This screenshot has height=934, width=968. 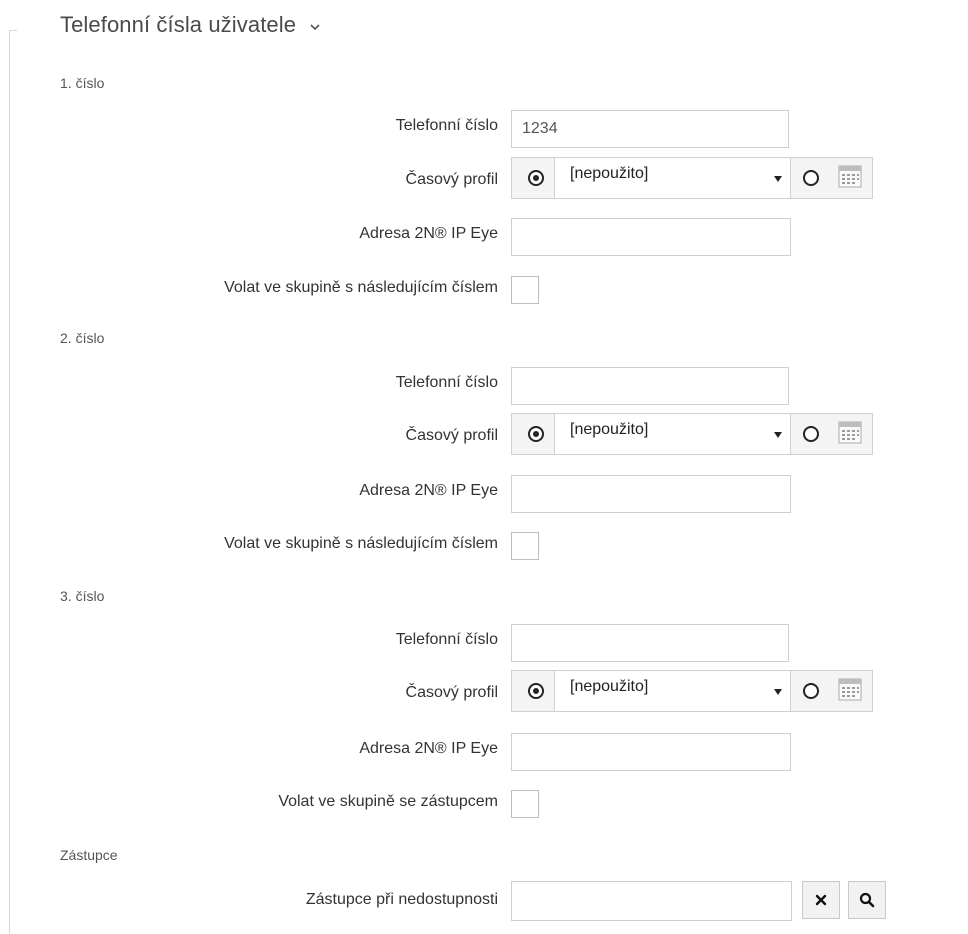 I want to click on section-title: Telefonní čísla uživatele, so click(x=178, y=24).